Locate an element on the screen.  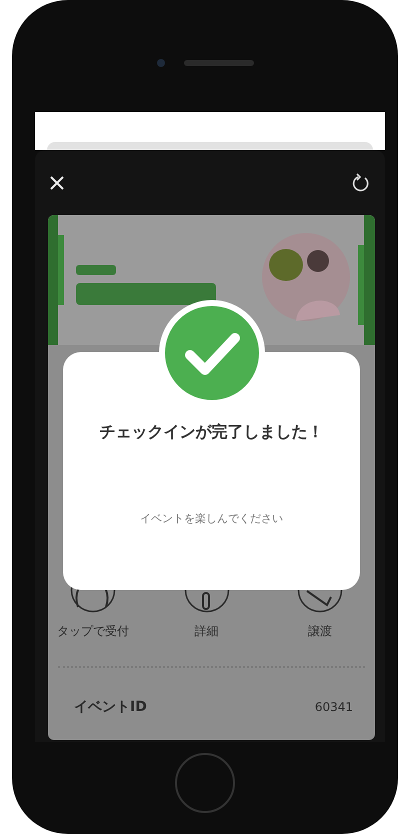
dialog-title: チェックインが完了しました！ is located at coordinates (212, 432).